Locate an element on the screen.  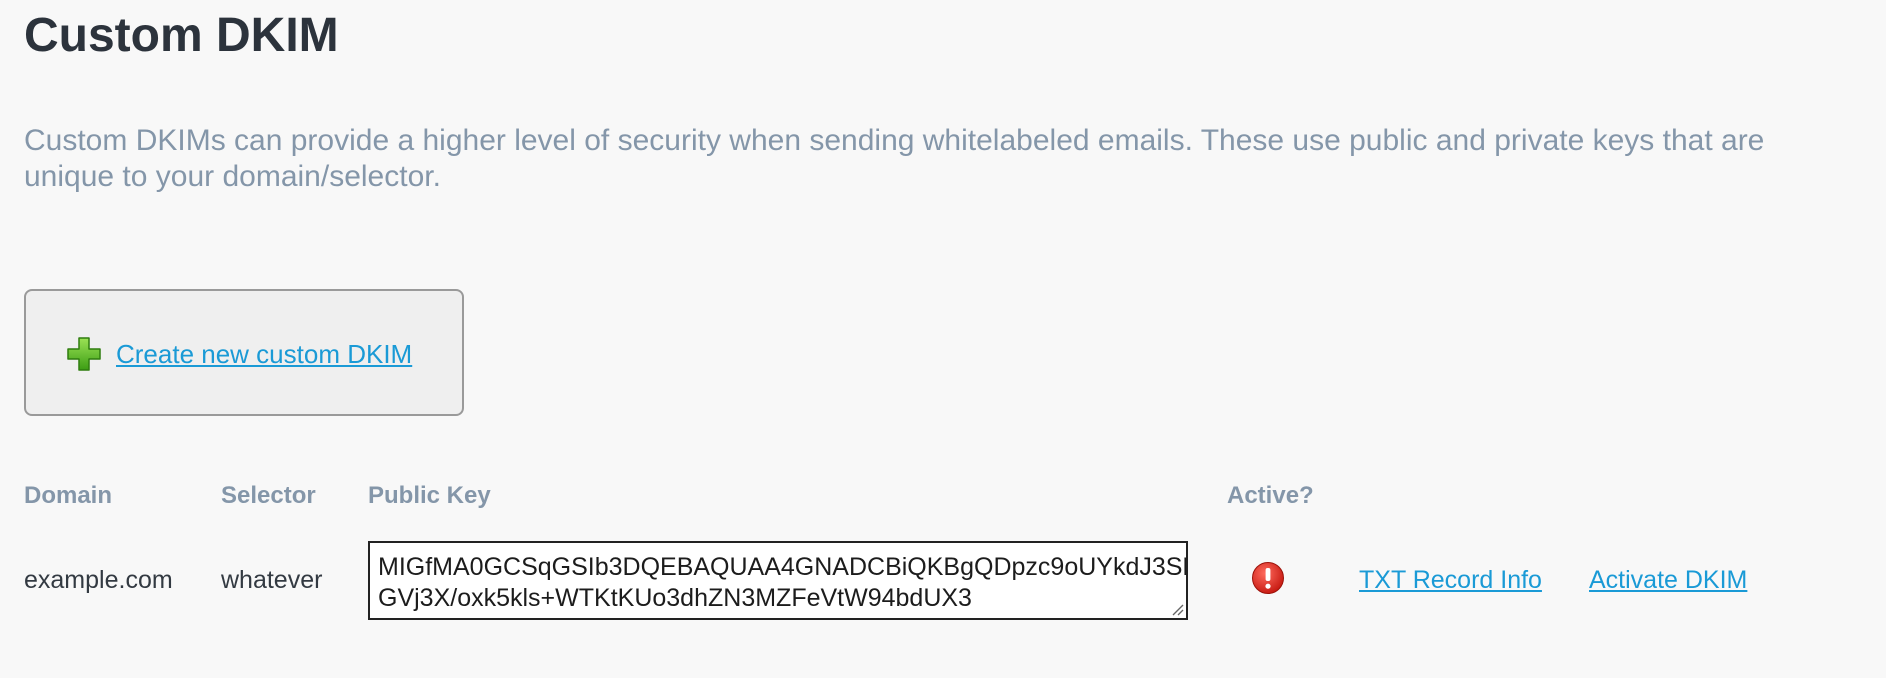
column-header-active: Active? is located at coordinates (1270, 495).